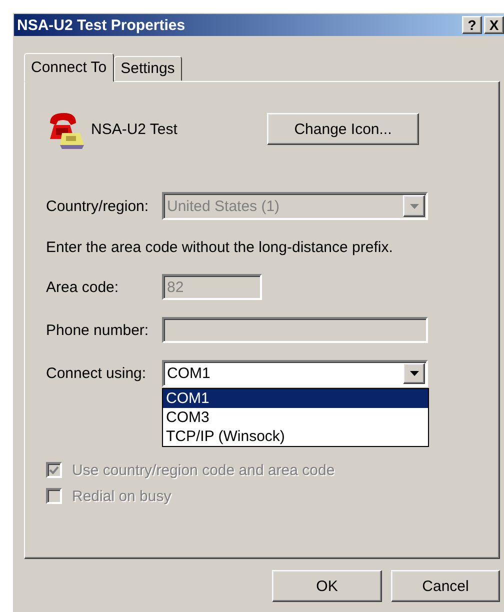 The image size is (504, 612). Describe the element at coordinates (327, 586) in the screenshot. I see `ok-button: OK` at that location.